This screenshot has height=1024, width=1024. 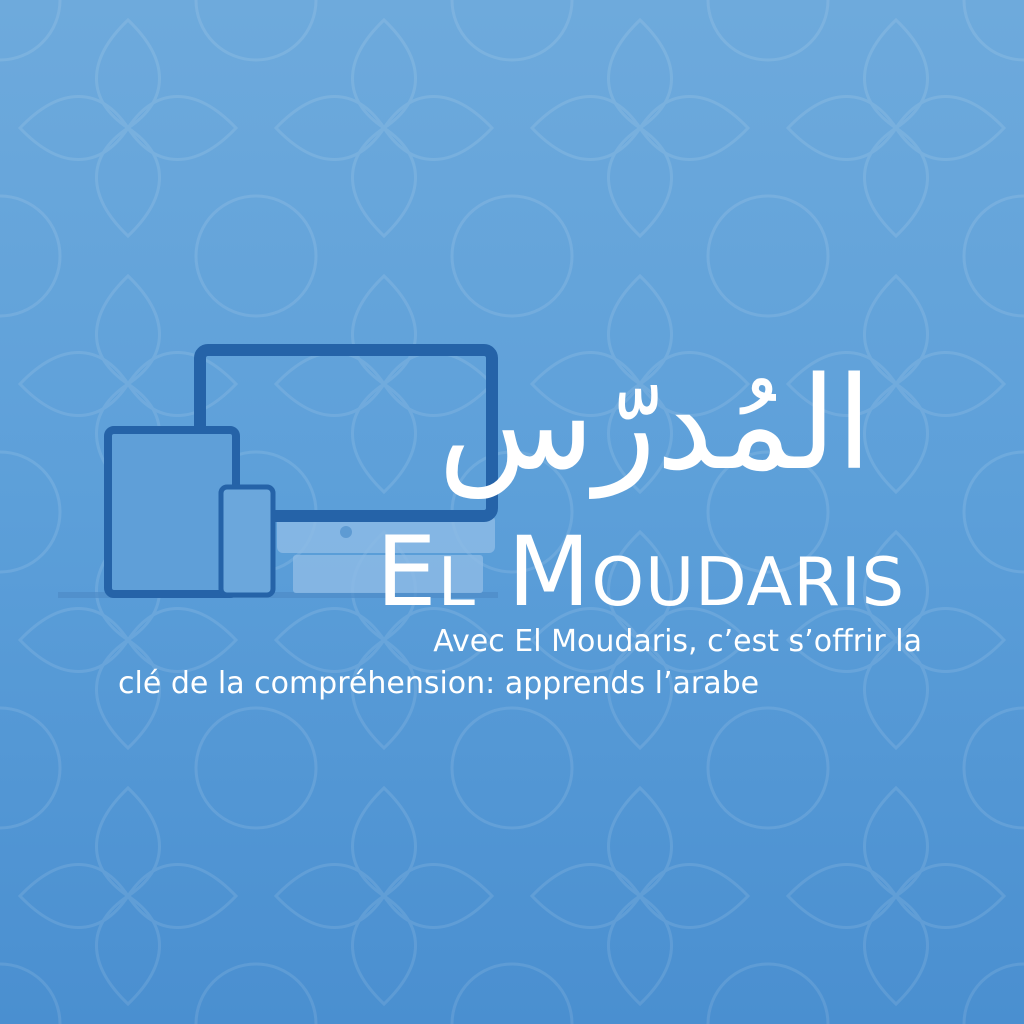 What do you see at coordinates (641, 572) in the screenshot?
I see `brand-name: El Moudaris` at bounding box center [641, 572].